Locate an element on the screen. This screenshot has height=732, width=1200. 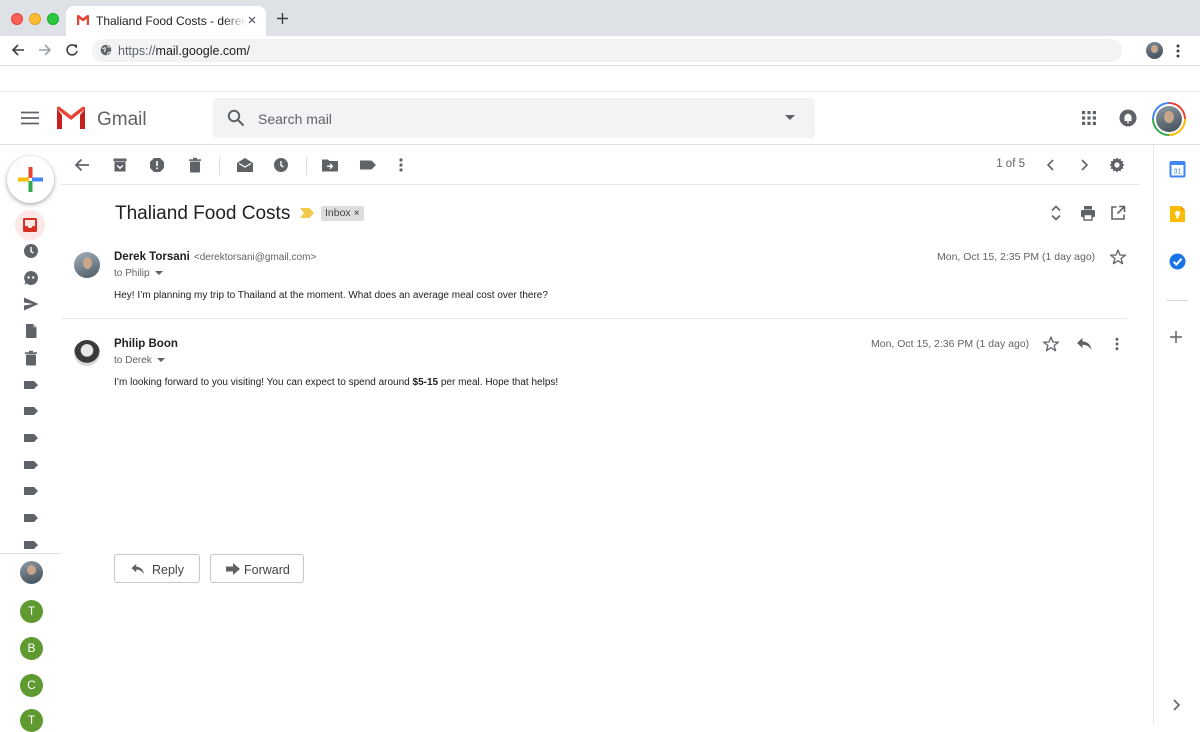
hangouts-contact: C is located at coordinates (31, 685).